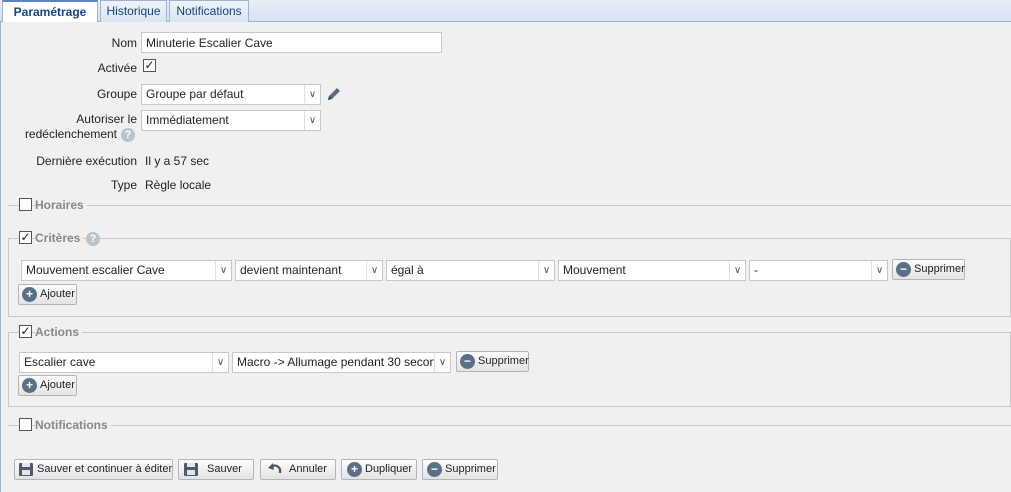  I want to click on name-label: Nom, so click(124, 43).